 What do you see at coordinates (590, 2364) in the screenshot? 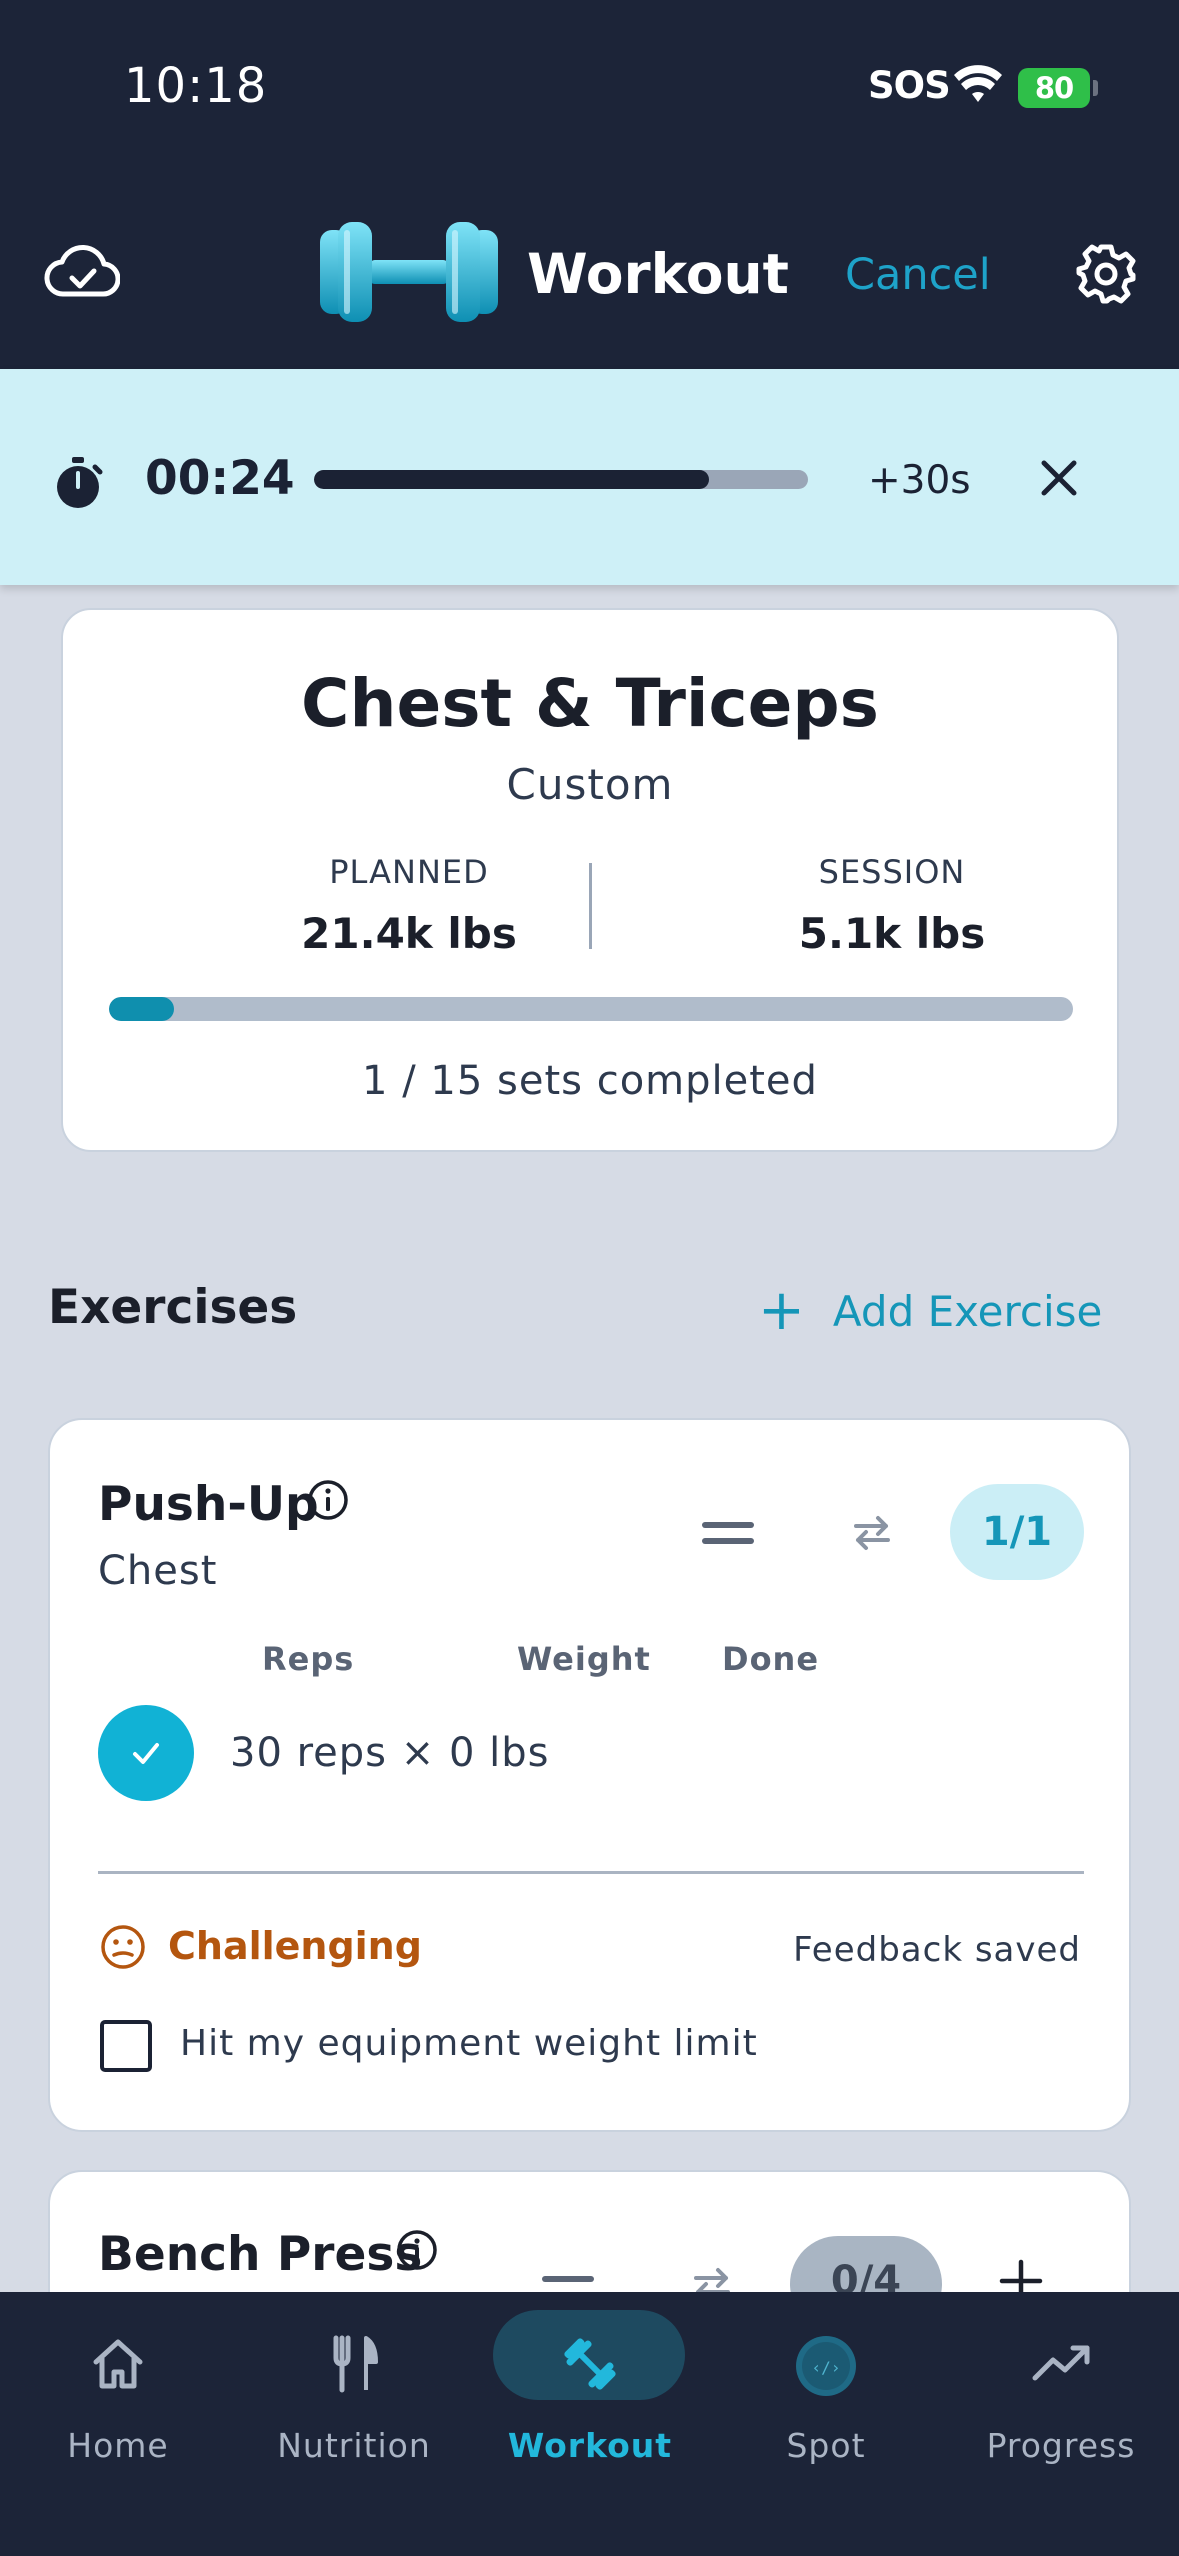
I see `dumbbell-icon` at bounding box center [590, 2364].